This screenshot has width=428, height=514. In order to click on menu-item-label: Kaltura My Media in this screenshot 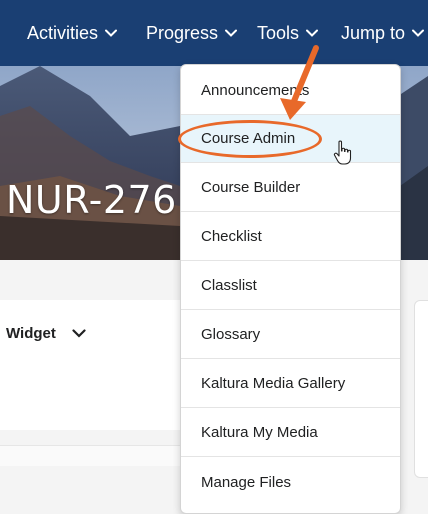, I will do `click(259, 432)`.